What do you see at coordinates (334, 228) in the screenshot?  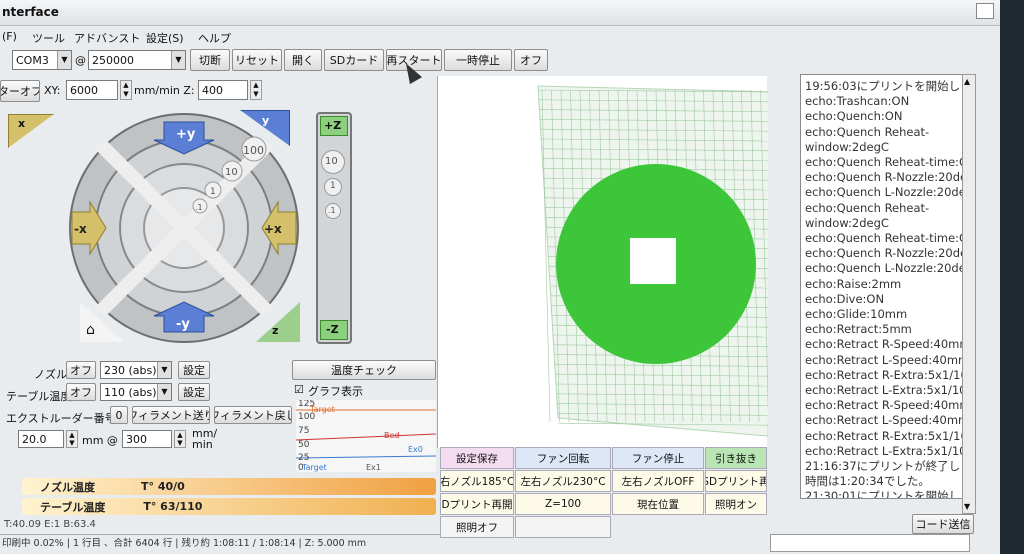 I see `z-jog-column` at bounding box center [334, 228].